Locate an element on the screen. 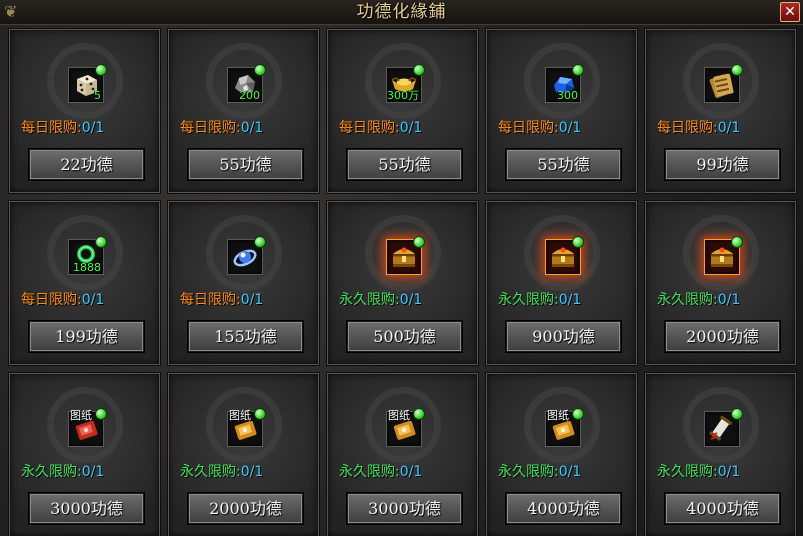 The width and height of the screenshot is (803, 536). close-button: ✕ is located at coordinates (790, 12).